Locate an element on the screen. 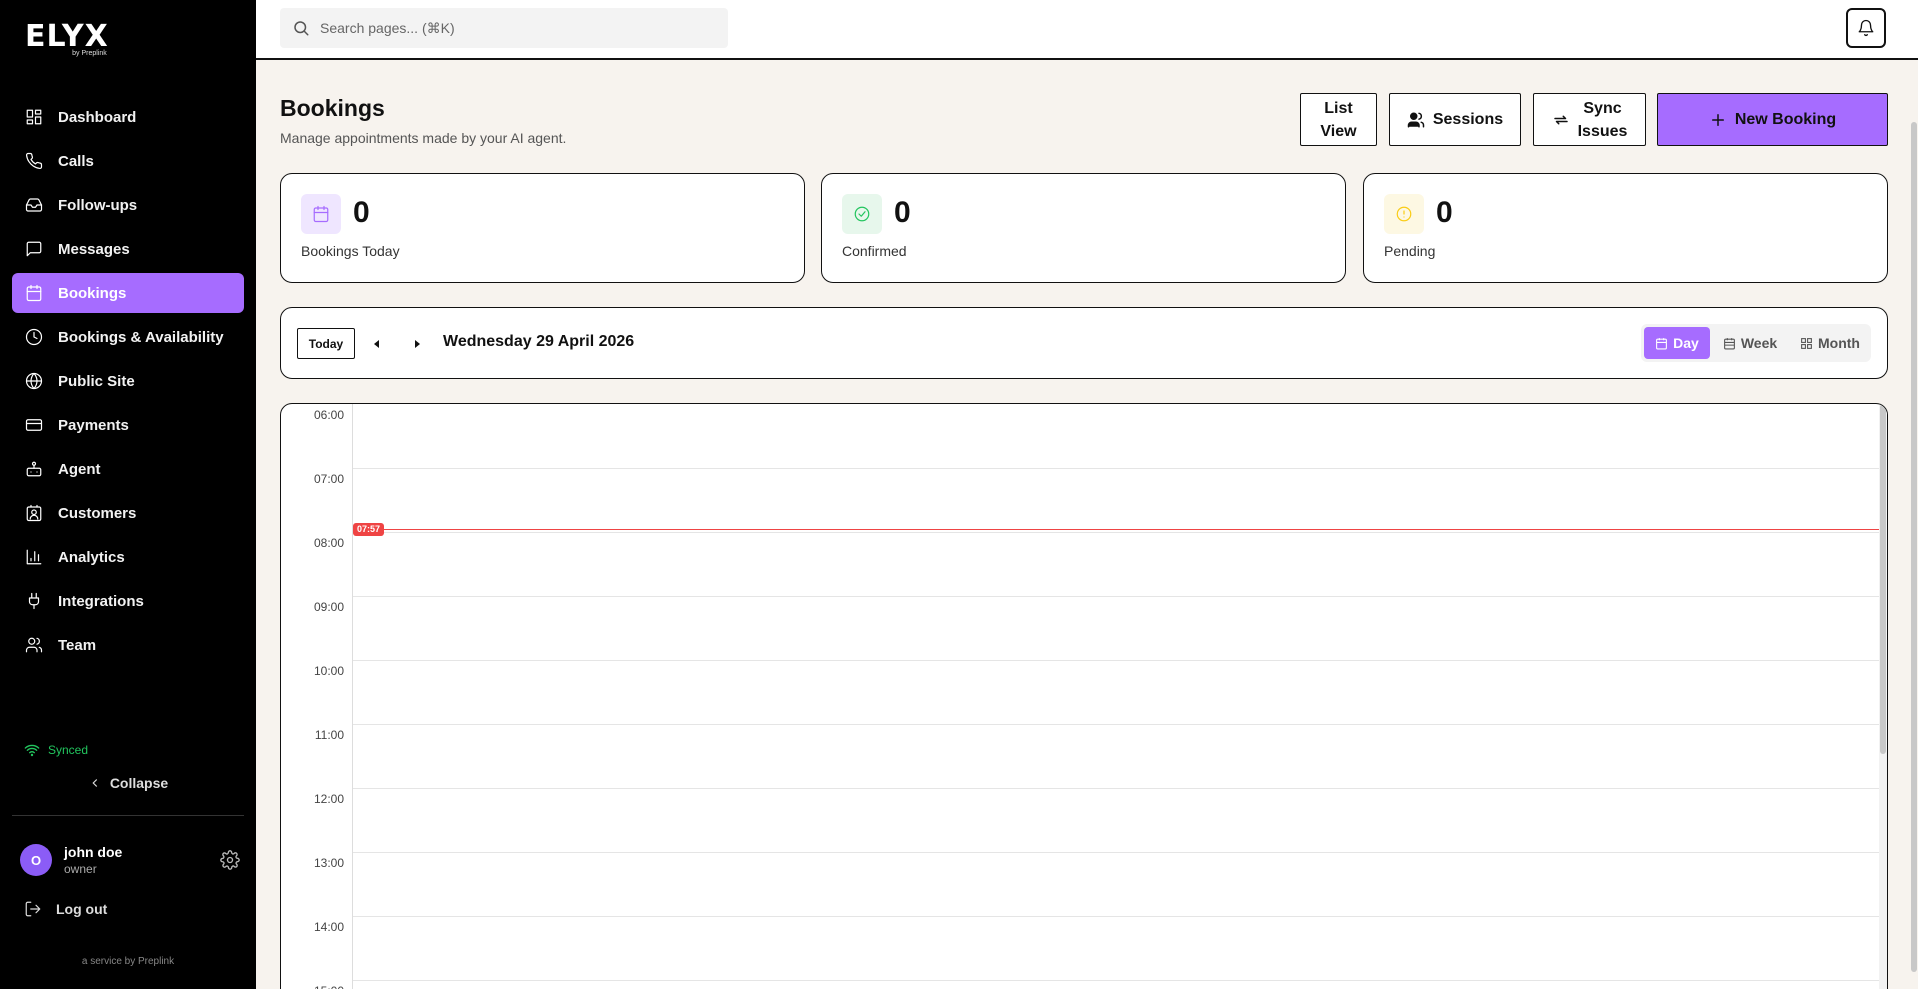 The height and width of the screenshot is (989, 1918). inbox-icon is located at coordinates (34, 205).